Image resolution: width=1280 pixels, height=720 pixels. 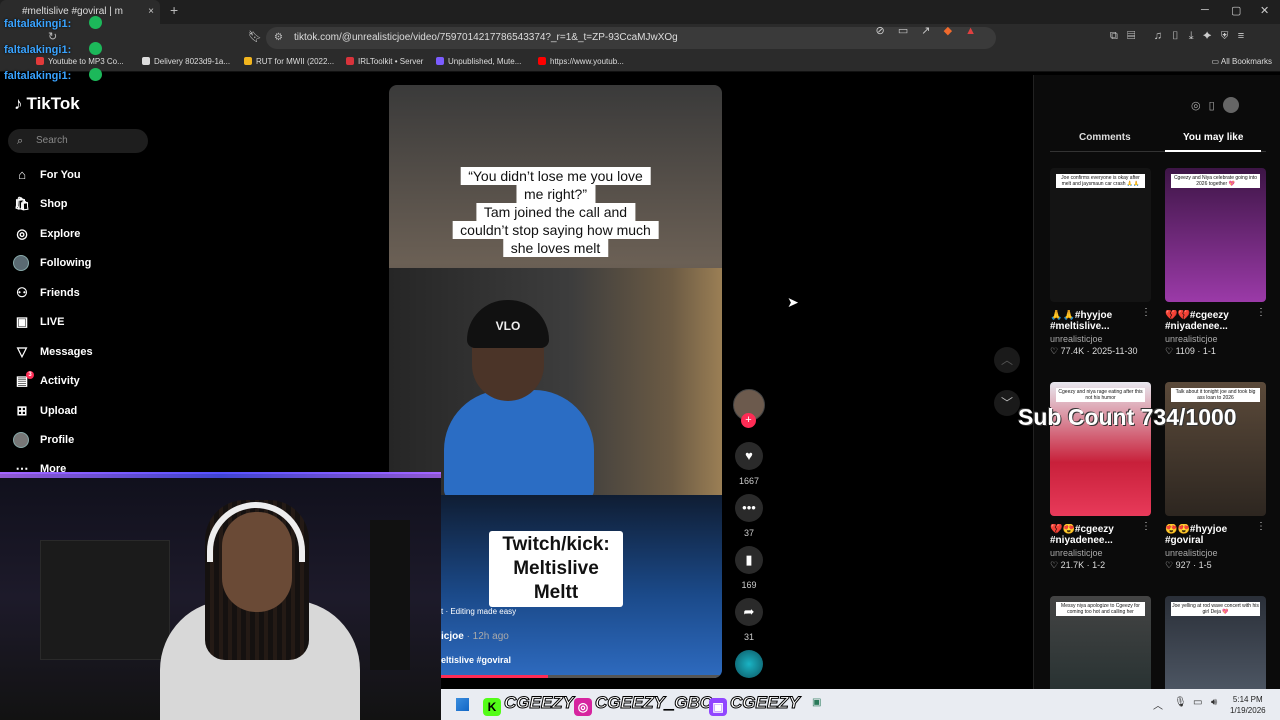 I want to click on like-button: ♥ 1667, so click(x=749, y=464).